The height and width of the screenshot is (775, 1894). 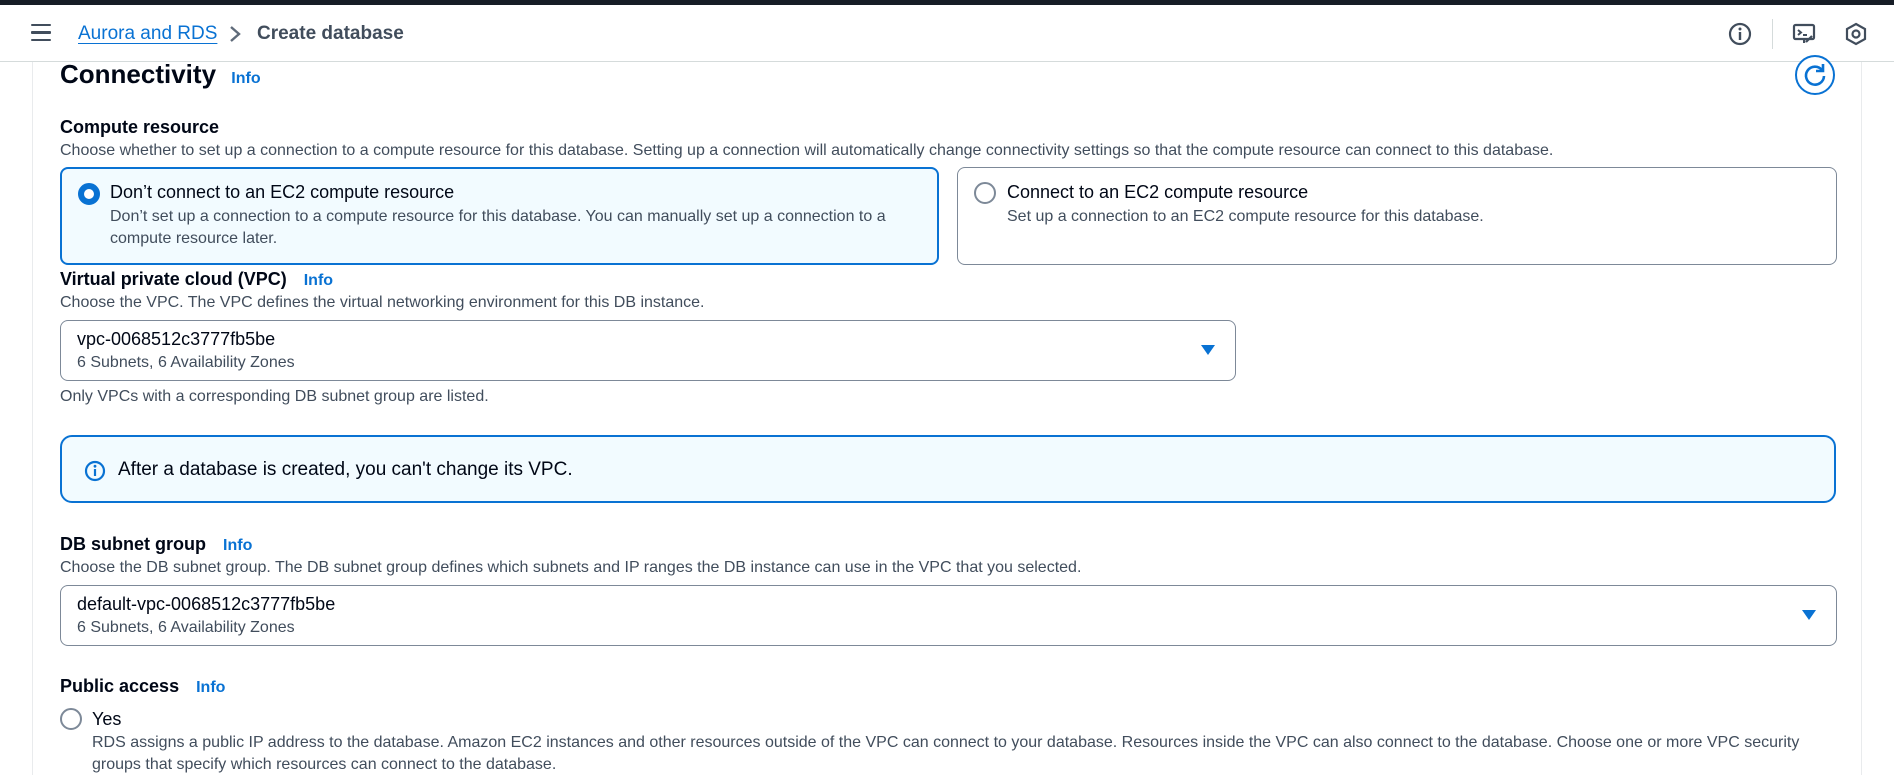 I want to click on vpc-info-link: Info, so click(x=318, y=280).